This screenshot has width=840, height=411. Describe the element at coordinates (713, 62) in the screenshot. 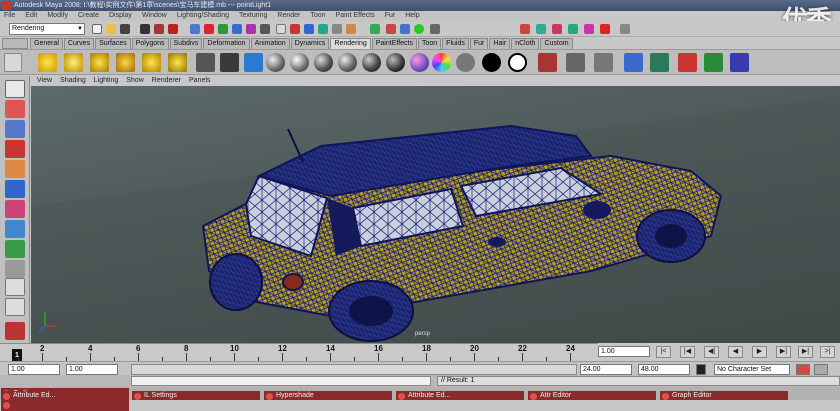

I see `batch-render-icon` at that location.